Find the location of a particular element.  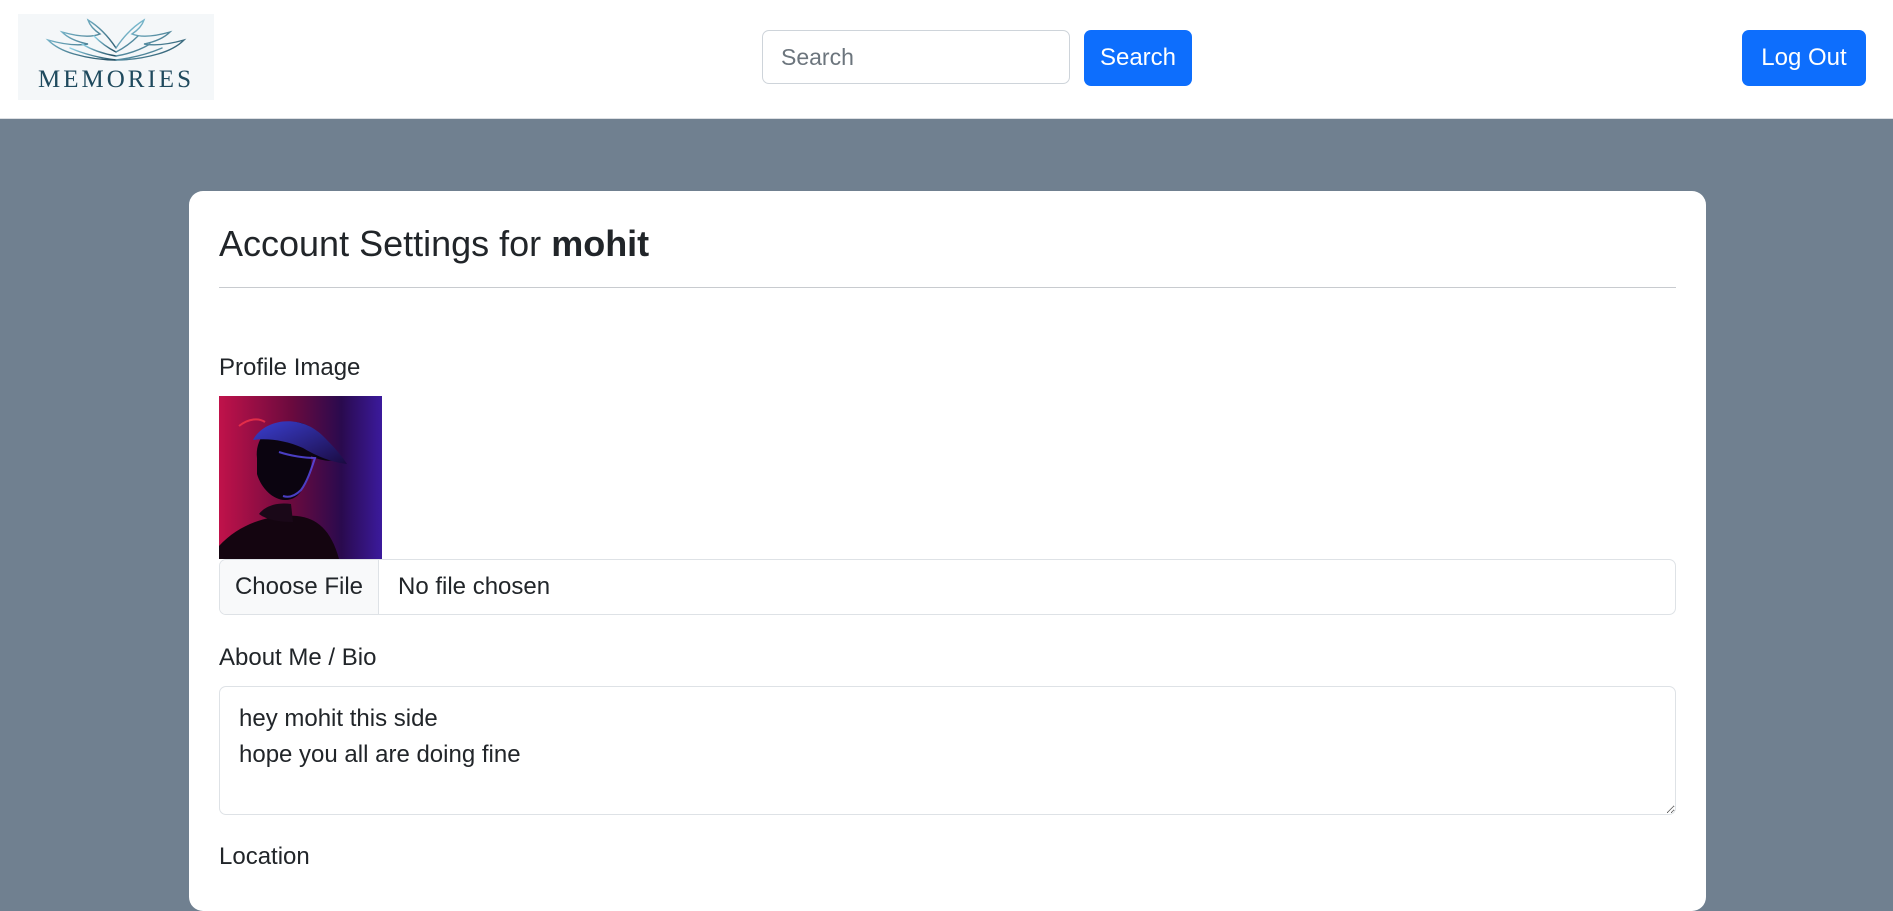

location-label: Location is located at coordinates (264, 856).